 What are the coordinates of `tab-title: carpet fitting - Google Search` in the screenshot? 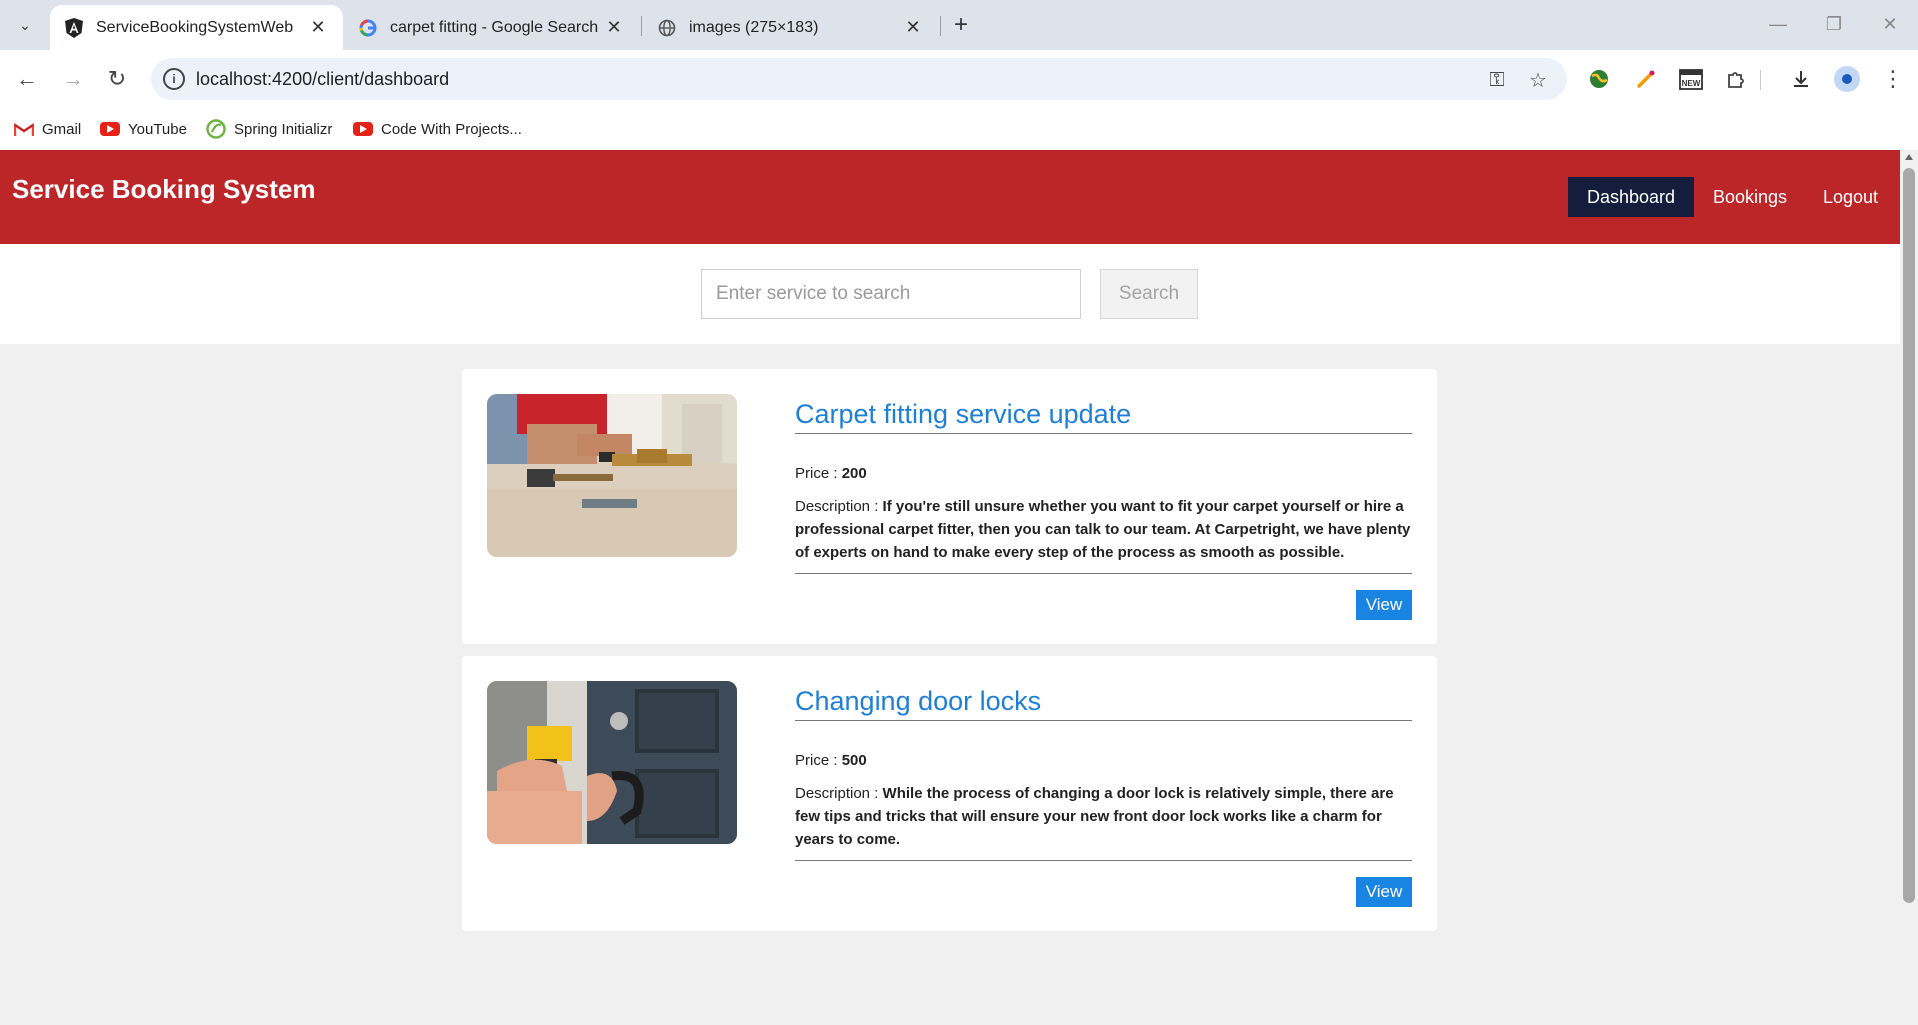 It's located at (494, 27).